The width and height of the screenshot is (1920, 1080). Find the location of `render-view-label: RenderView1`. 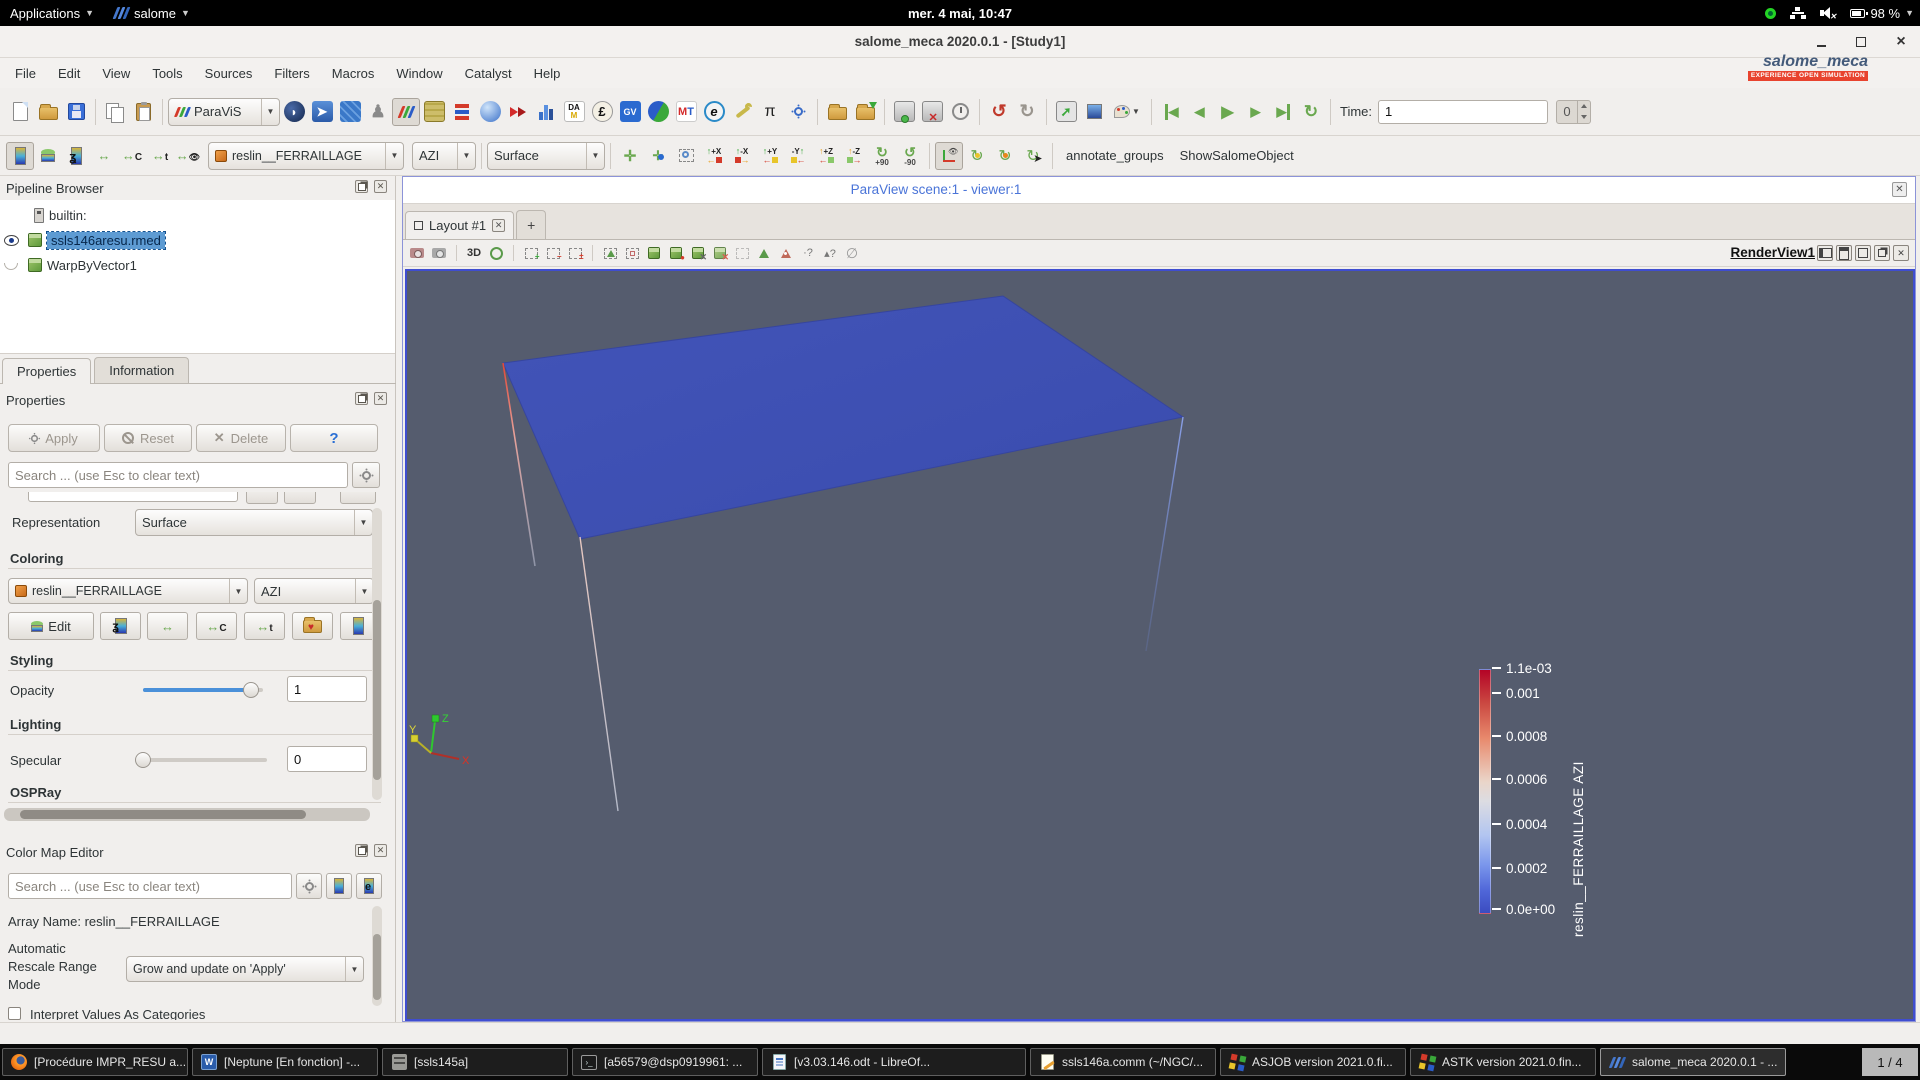

render-view-label: RenderView1 is located at coordinates (1772, 252).